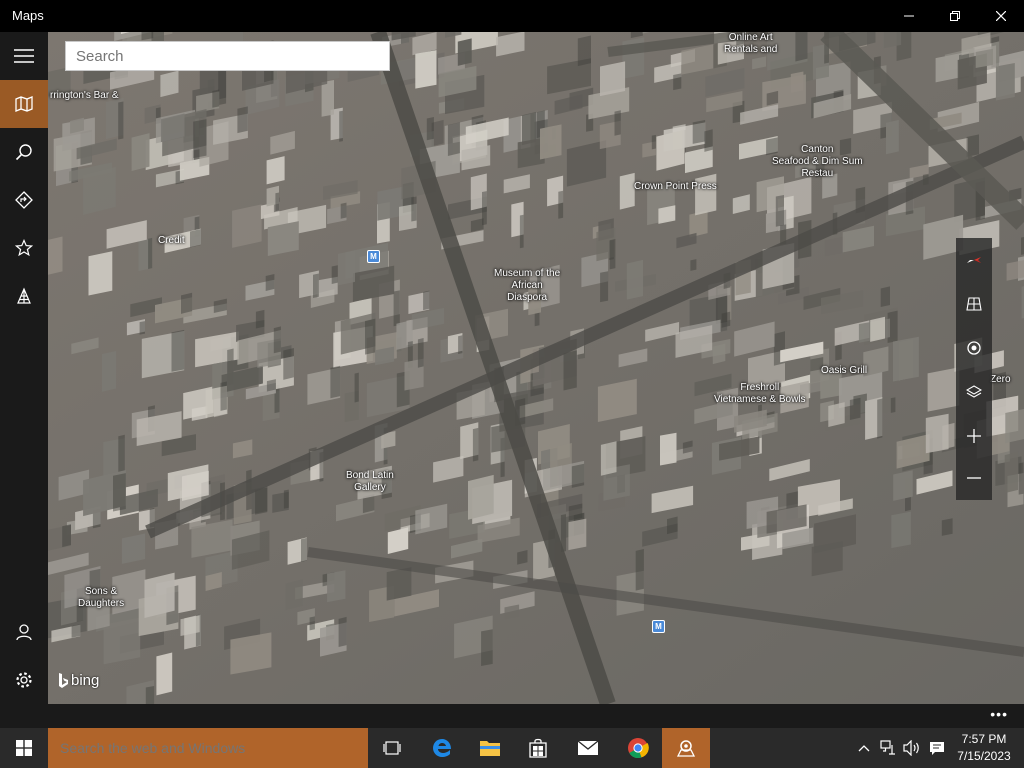  I want to click on app-title: Maps, so click(28, 15).